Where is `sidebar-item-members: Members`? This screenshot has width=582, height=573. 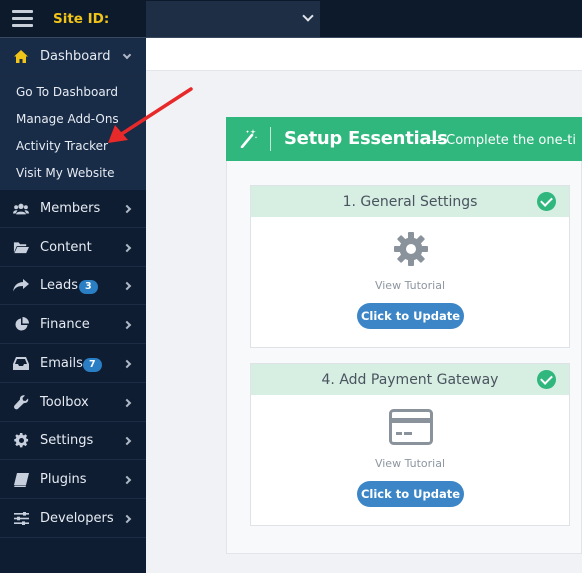
sidebar-item-members: Members is located at coordinates (73, 209).